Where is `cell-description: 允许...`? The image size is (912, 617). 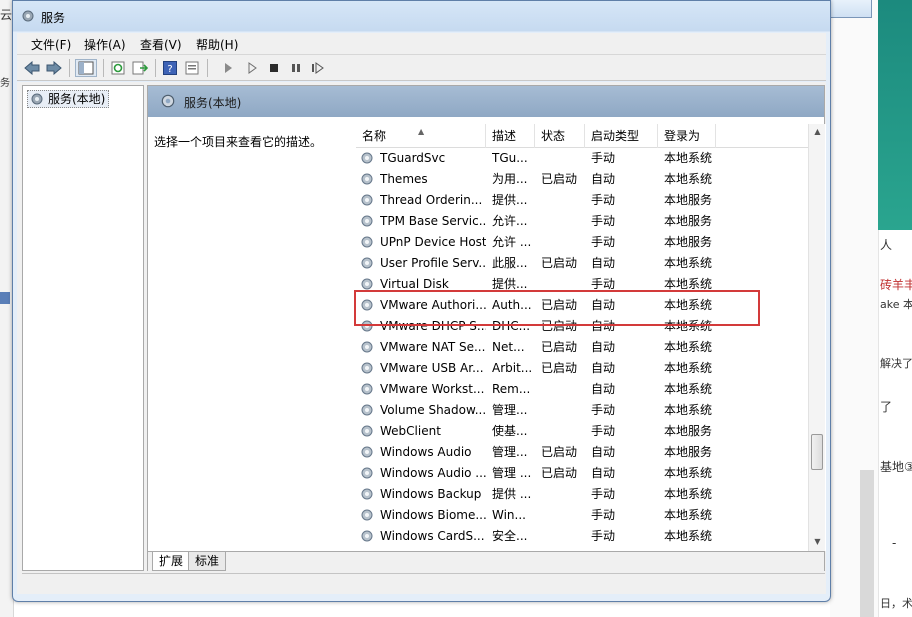 cell-description: 允许... is located at coordinates (510, 221).